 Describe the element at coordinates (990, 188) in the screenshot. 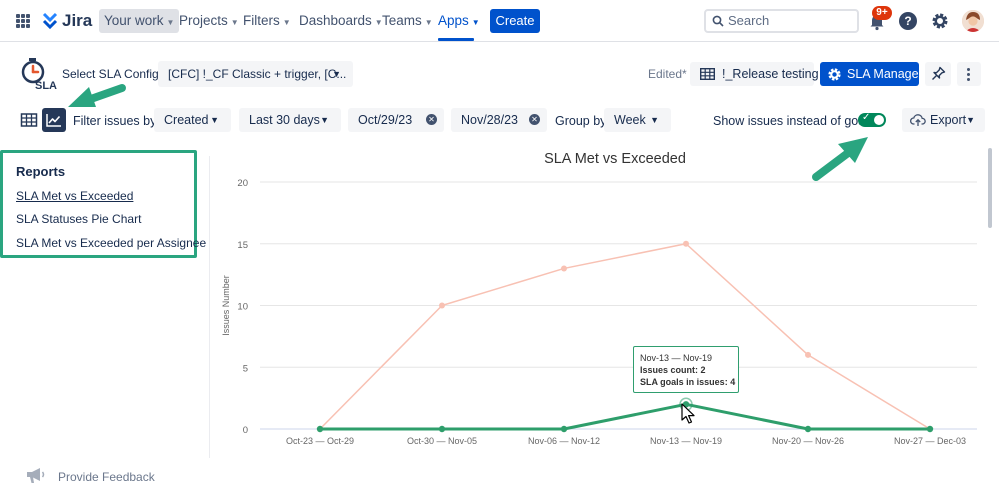

I see `scrollbar` at that location.